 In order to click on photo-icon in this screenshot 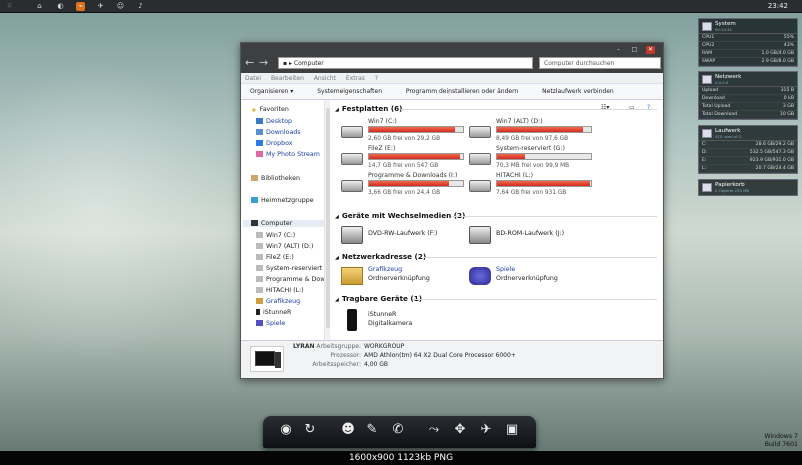, I will do `click(259, 154)`.